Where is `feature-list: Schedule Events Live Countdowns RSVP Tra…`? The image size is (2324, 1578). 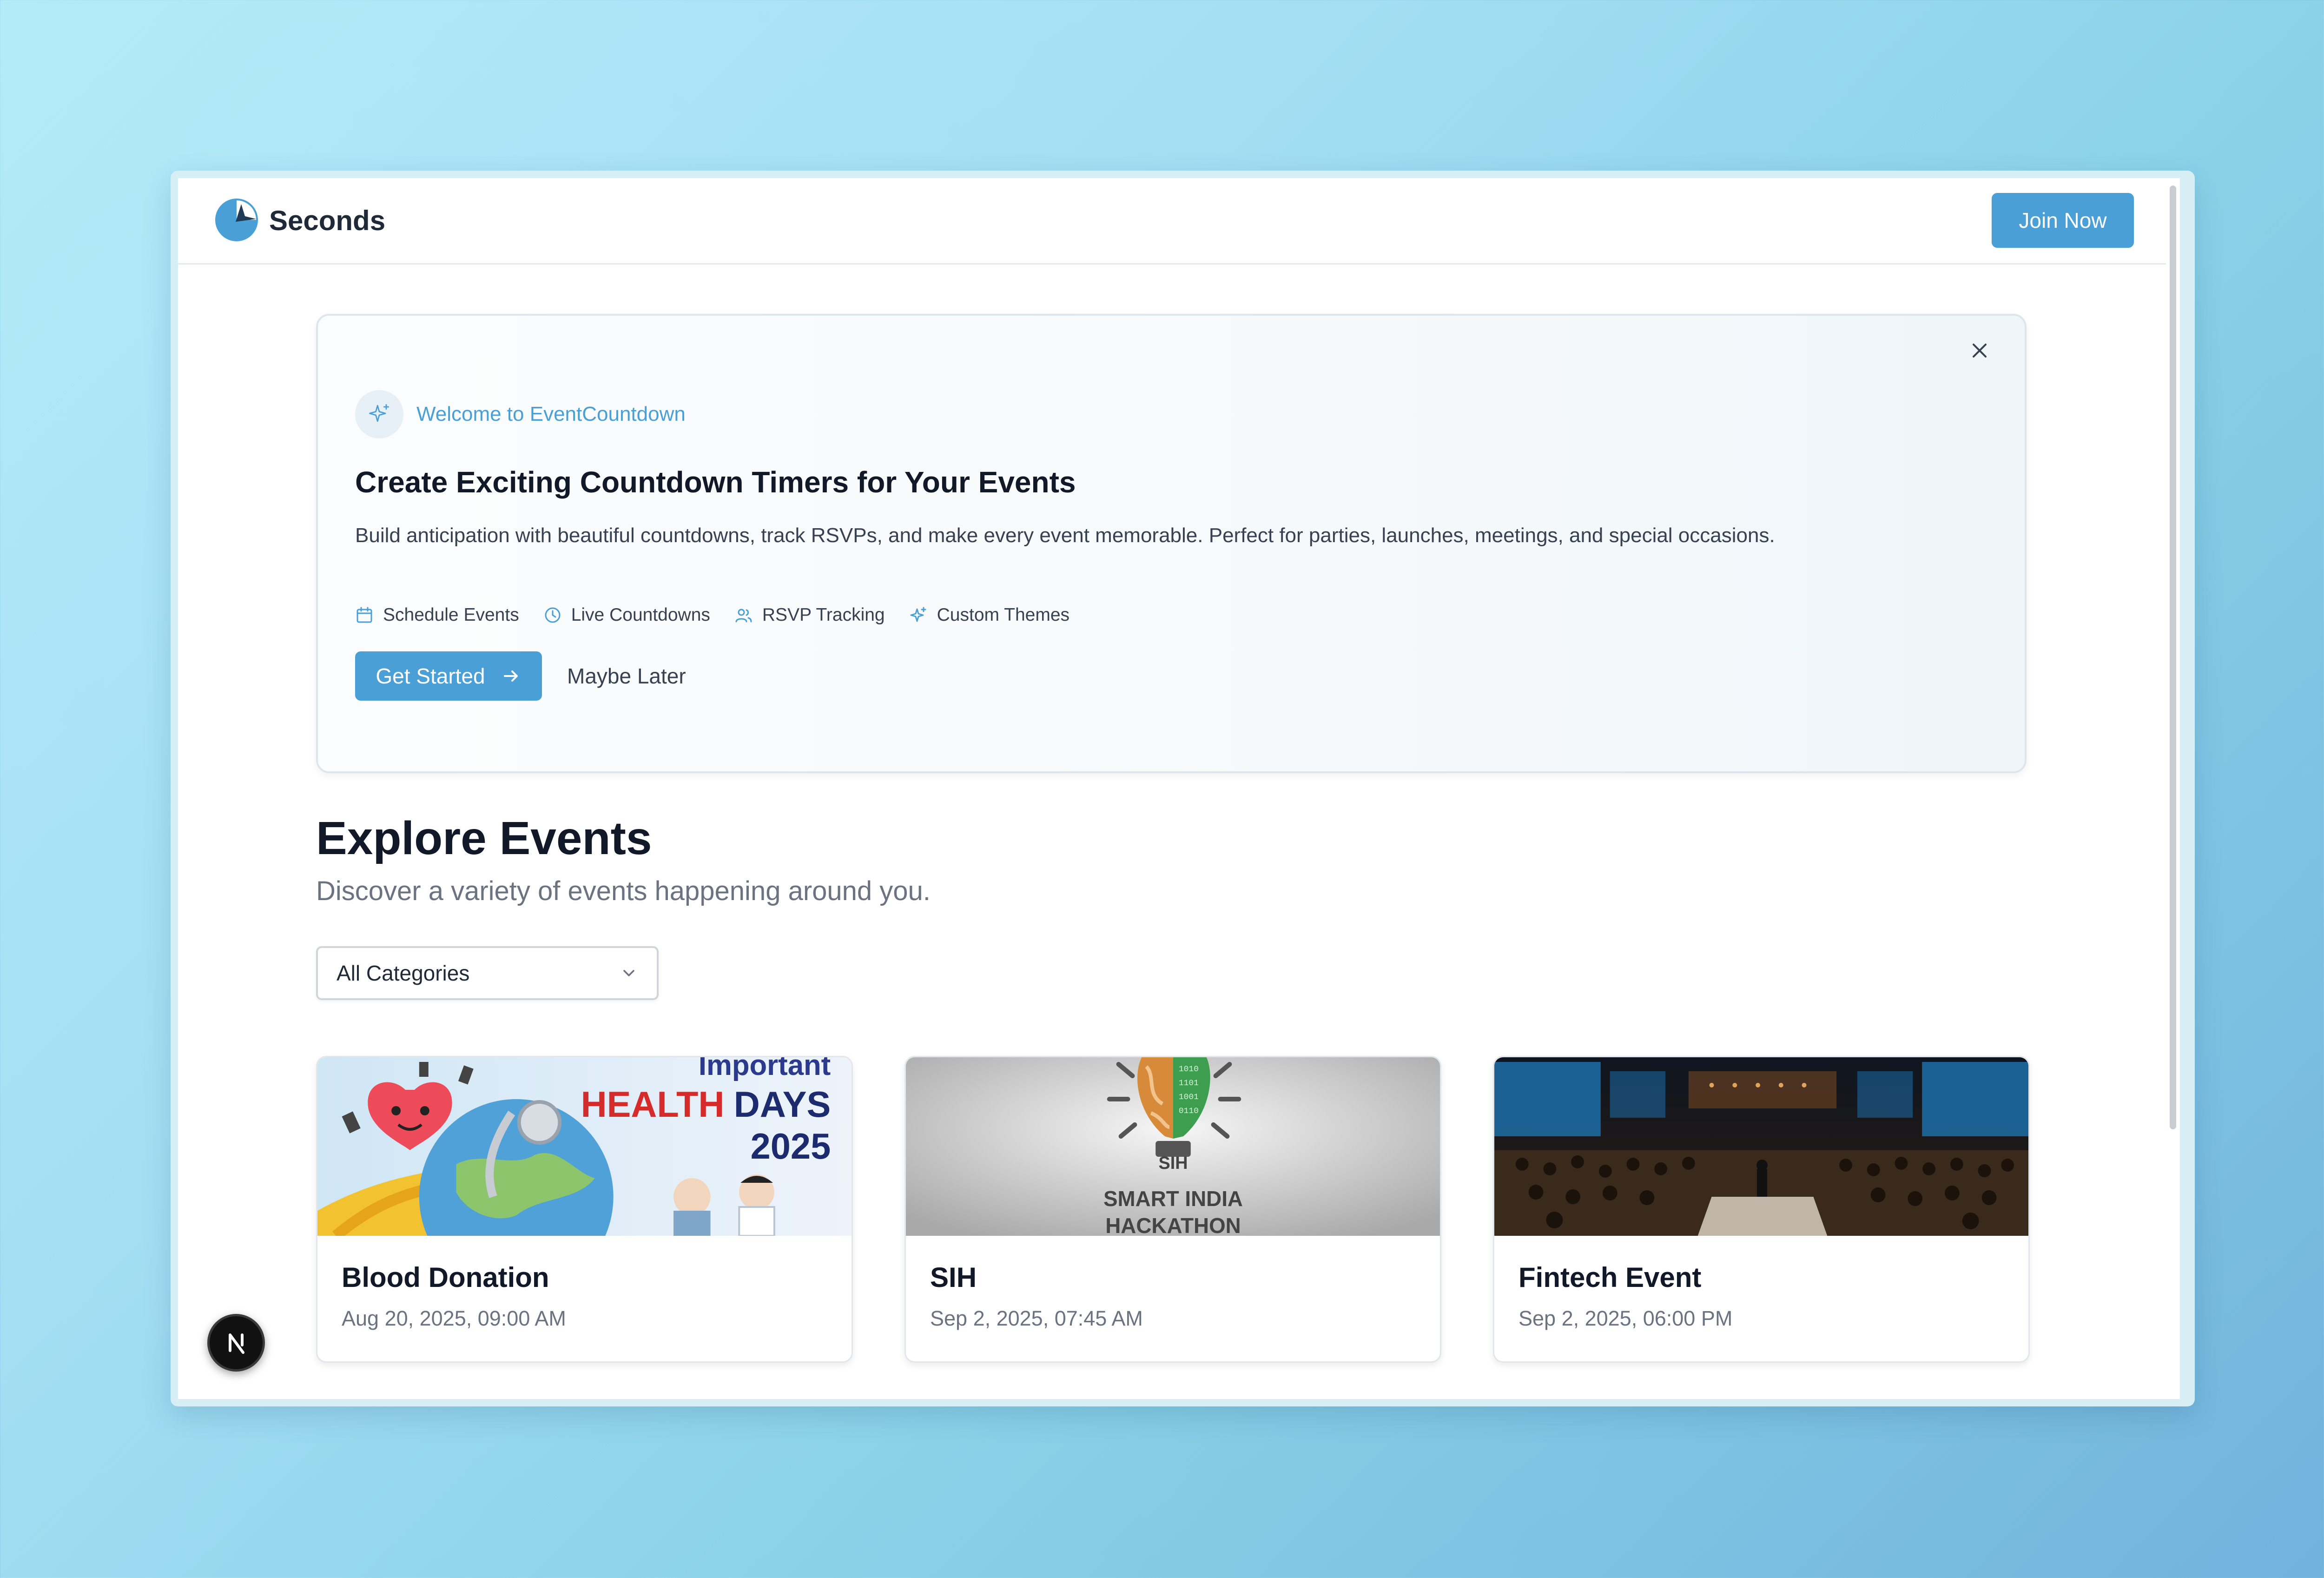 feature-list: Schedule Events Live Countdowns RSVP Tra… is located at coordinates (724, 615).